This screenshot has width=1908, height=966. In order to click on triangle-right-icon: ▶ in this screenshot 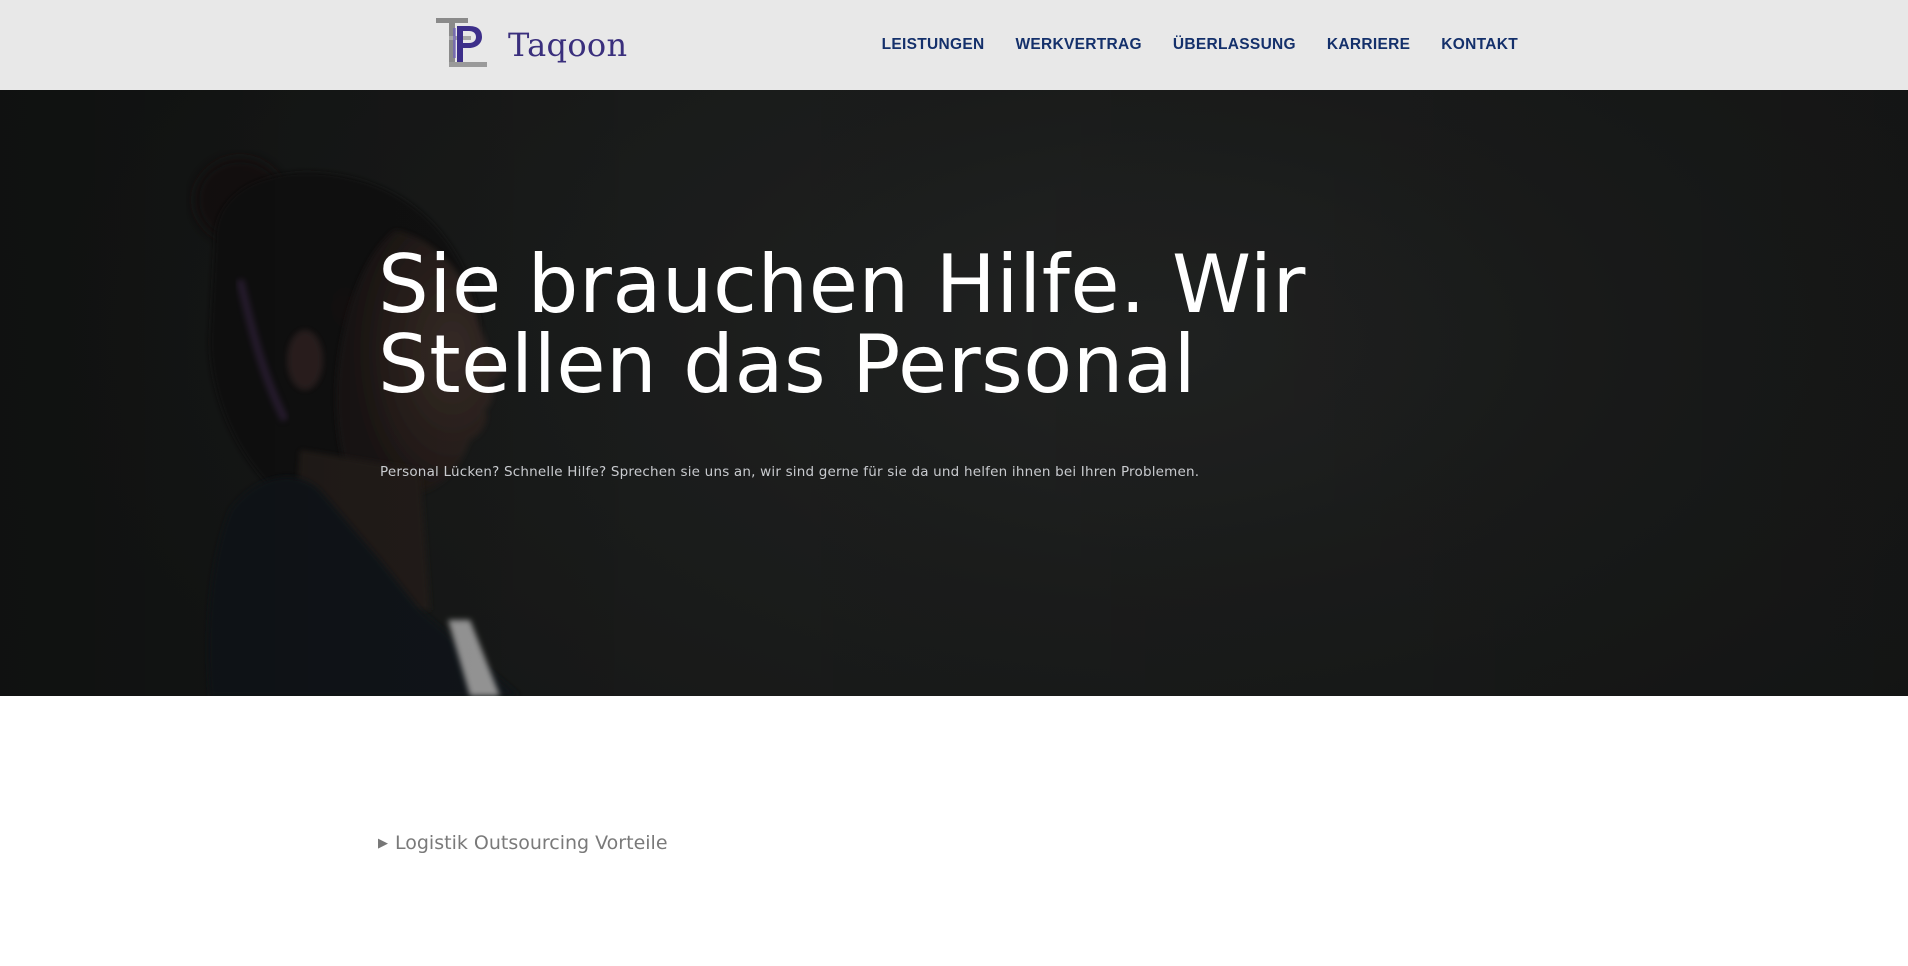, I will do `click(383, 843)`.